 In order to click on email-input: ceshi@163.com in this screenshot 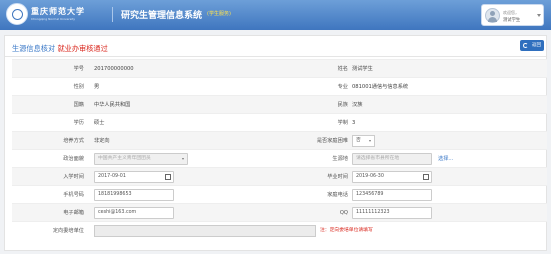, I will do `click(134, 213)`.